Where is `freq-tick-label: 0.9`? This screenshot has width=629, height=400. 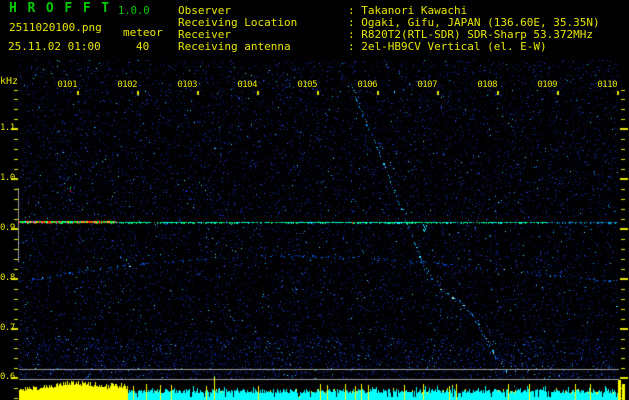
freq-tick-label: 0.9 is located at coordinates (7, 227).